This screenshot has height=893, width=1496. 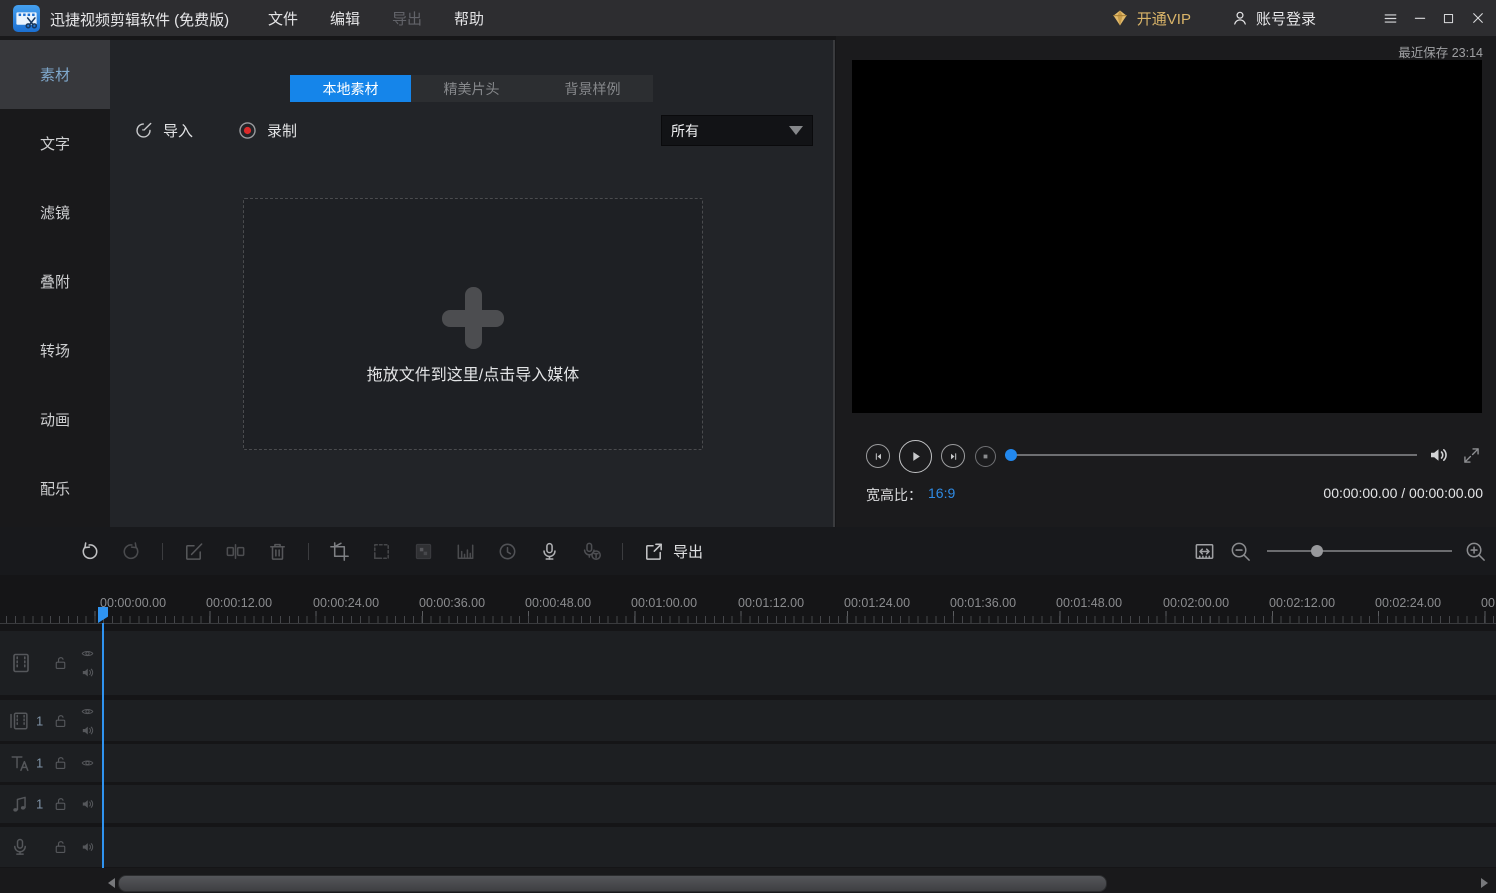 I want to click on maximize-button, so click(x=1448, y=18).